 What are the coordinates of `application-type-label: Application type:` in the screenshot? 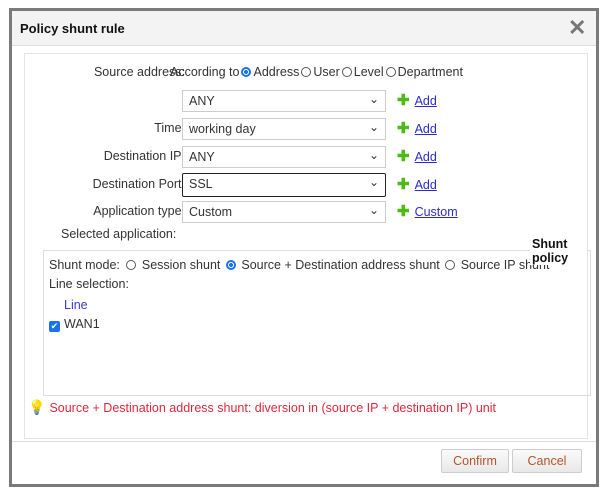 It's located at (139, 211).